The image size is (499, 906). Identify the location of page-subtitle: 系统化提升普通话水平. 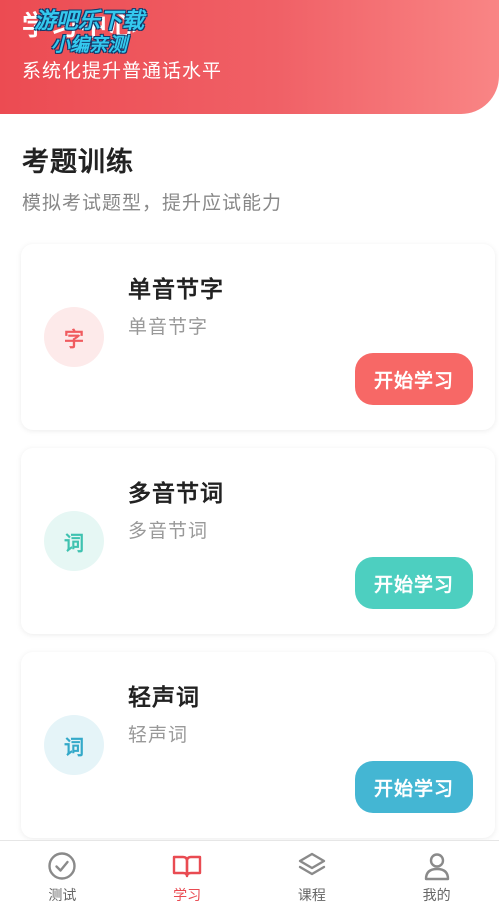
(122, 71).